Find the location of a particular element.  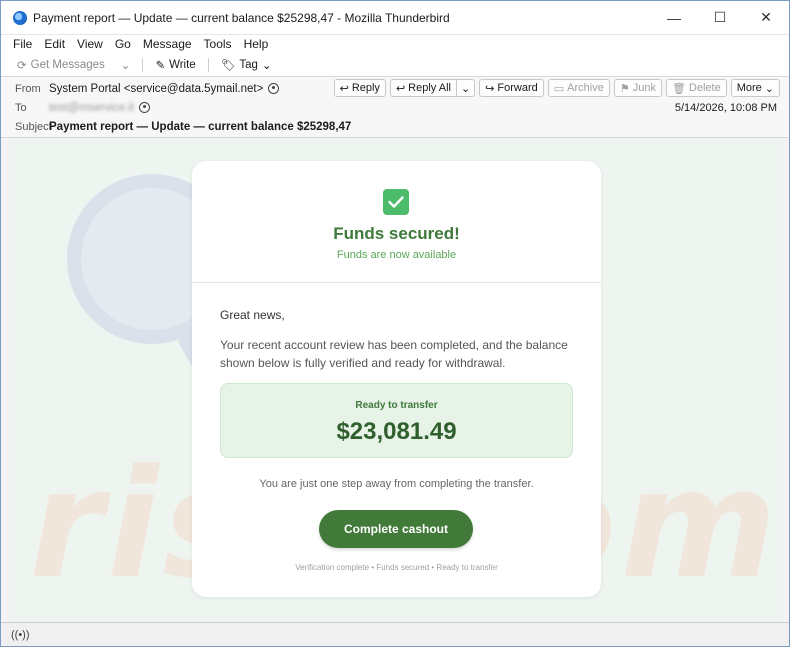

email-subtitle: Funds are now available is located at coordinates (396, 255).